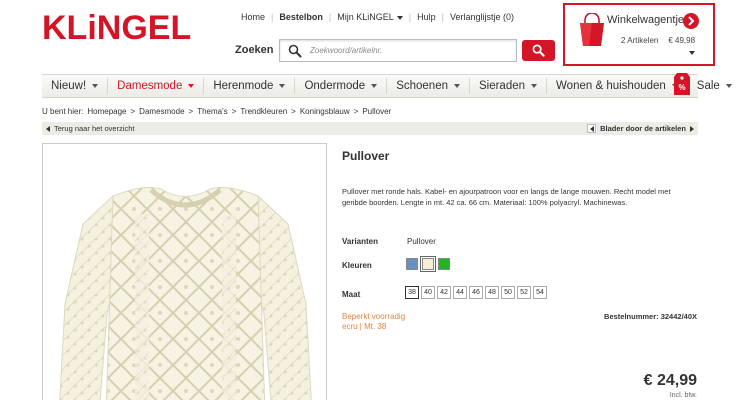  Describe the element at coordinates (508, 292) in the screenshot. I see `size-option: 50` at that location.